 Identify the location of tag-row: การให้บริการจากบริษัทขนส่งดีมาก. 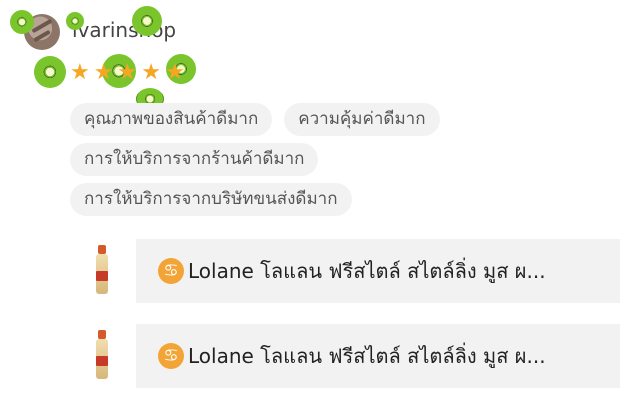
(340, 199).